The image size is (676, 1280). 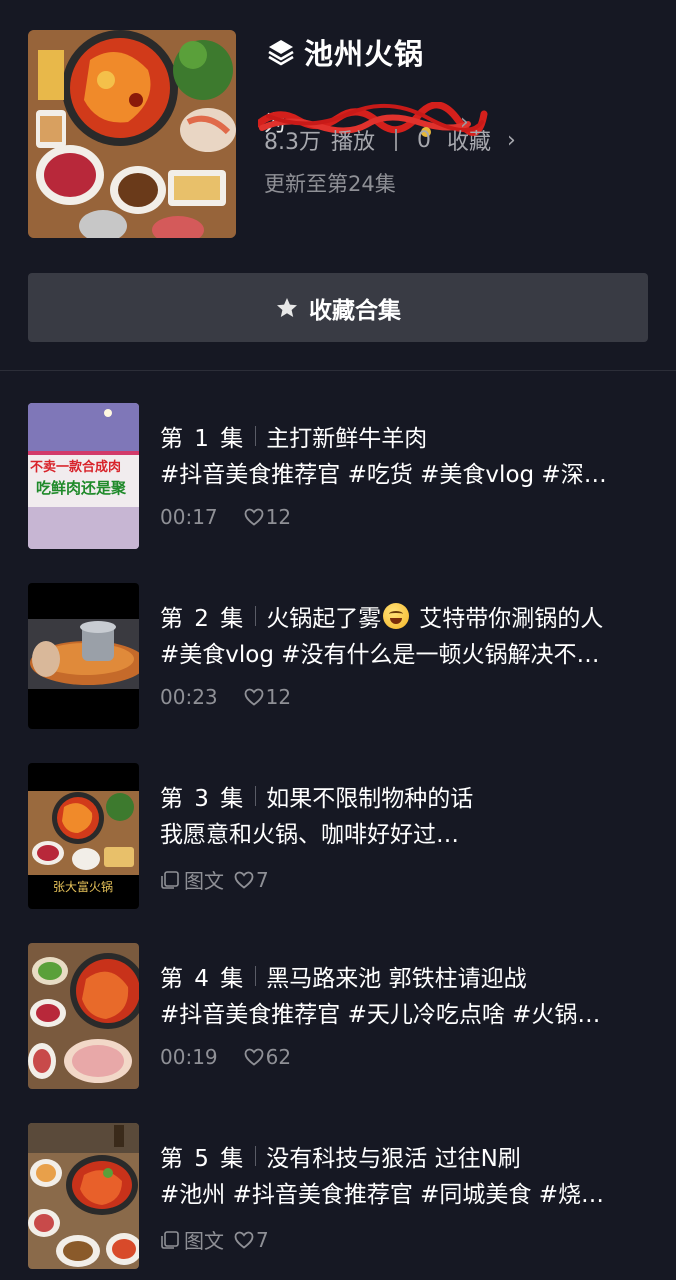 I want to click on plays-count: 8.3万, so click(x=292, y=142).